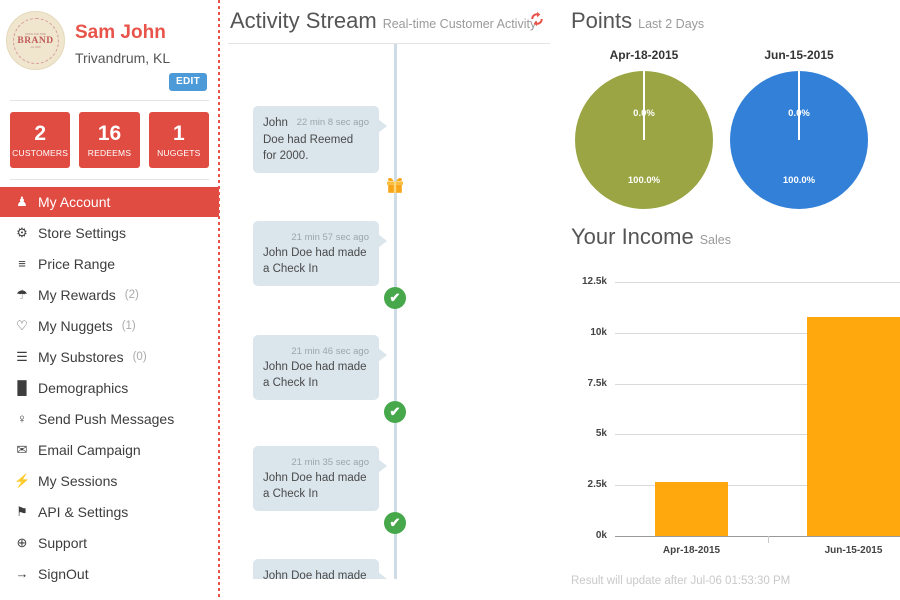 The height and width of the screenshot is (600, 900). I want to click on sidebar-item-email-campaign: ✉ Email Campaign, so click(109, 449).